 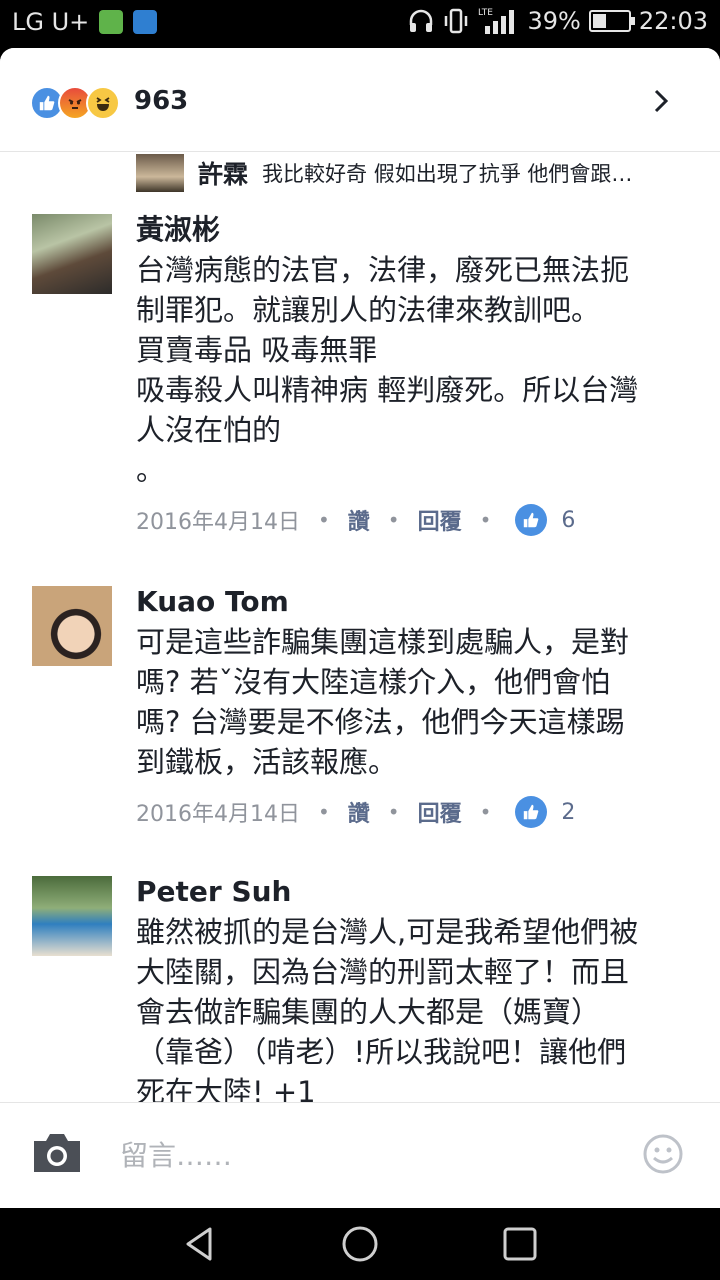 What do you see at coordinates (416, 230) in the screenshot?
I see `comment-author: 黃淑彬` at bounding box center [416, 230].